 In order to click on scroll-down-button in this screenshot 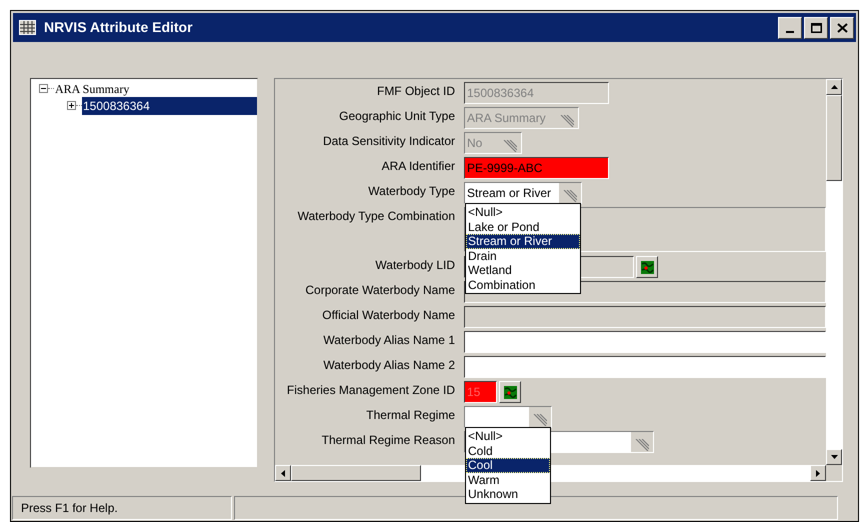, I will do `click(834, 457)`.